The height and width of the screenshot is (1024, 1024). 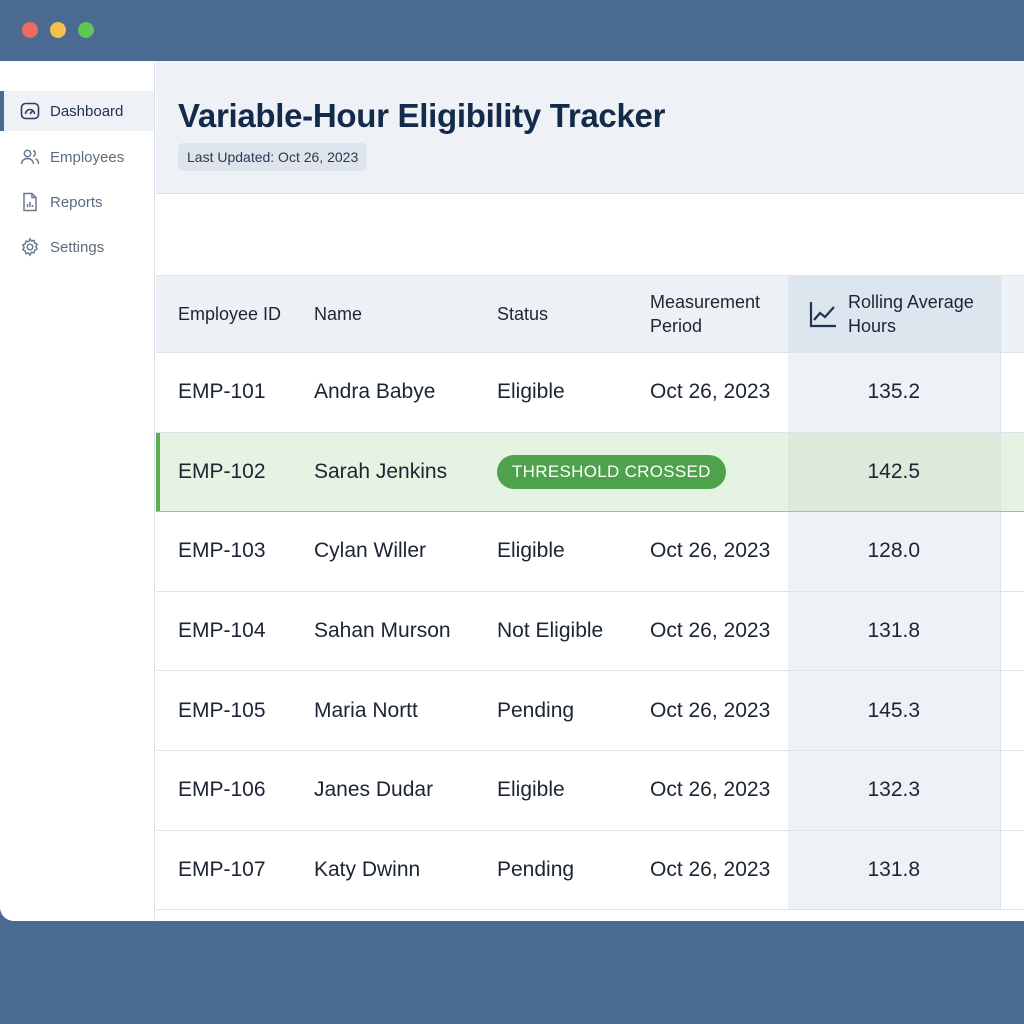 What do you see at coordinates (224, 790) in the screenshot?
I see `cell-employee-id: EMP-106` at bounding box center [224, 790].